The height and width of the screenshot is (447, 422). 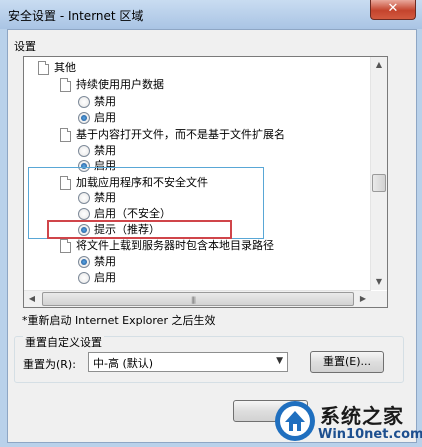 I want to click on close-button: ✕, so click(x=393, y=10).